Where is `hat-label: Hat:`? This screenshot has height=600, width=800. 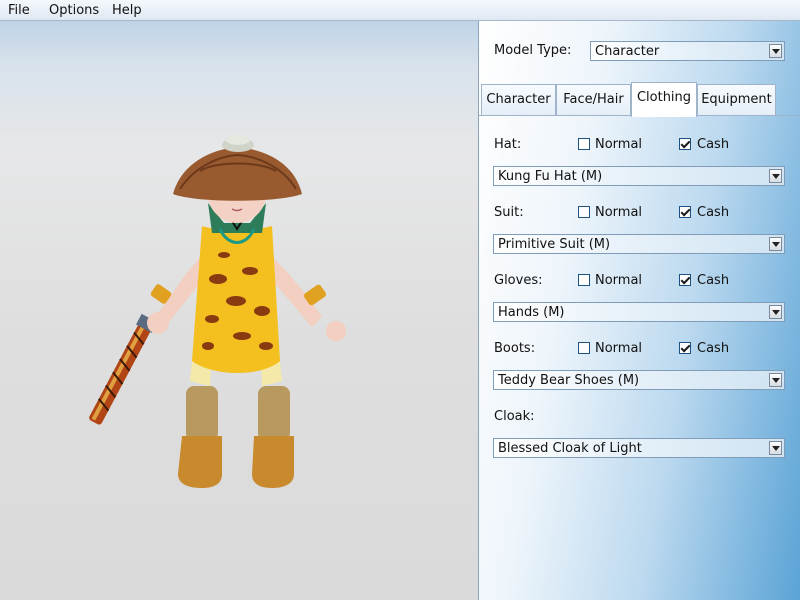
hat-label: Hat: is located at coordinates (508, 144).